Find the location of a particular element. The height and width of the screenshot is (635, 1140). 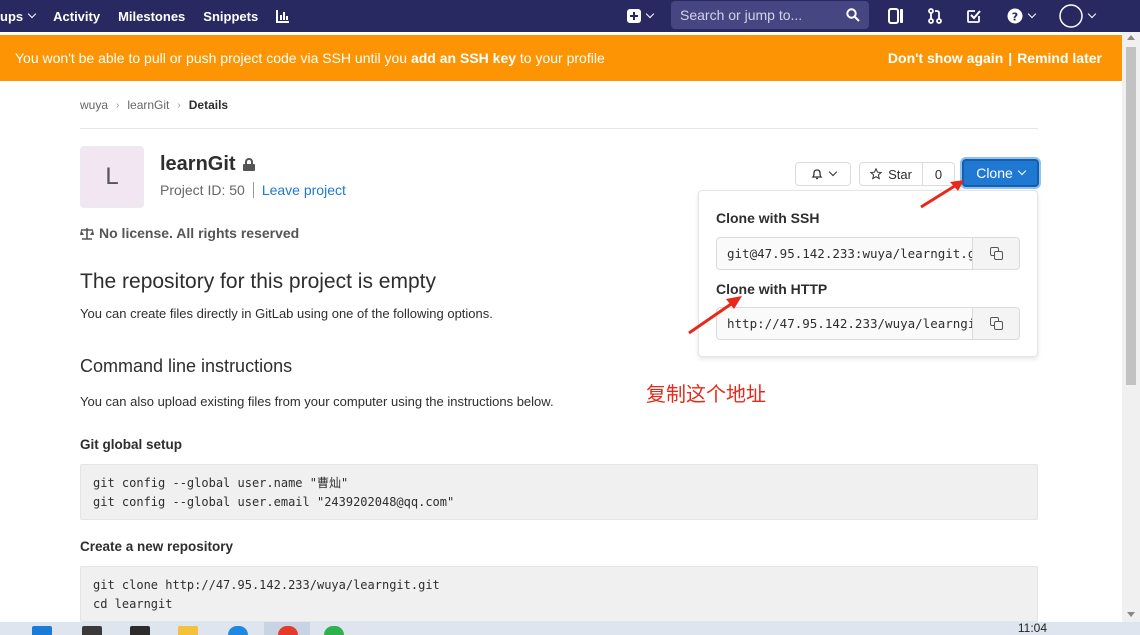

notification-settings-button is located at coordinates (823, 174).